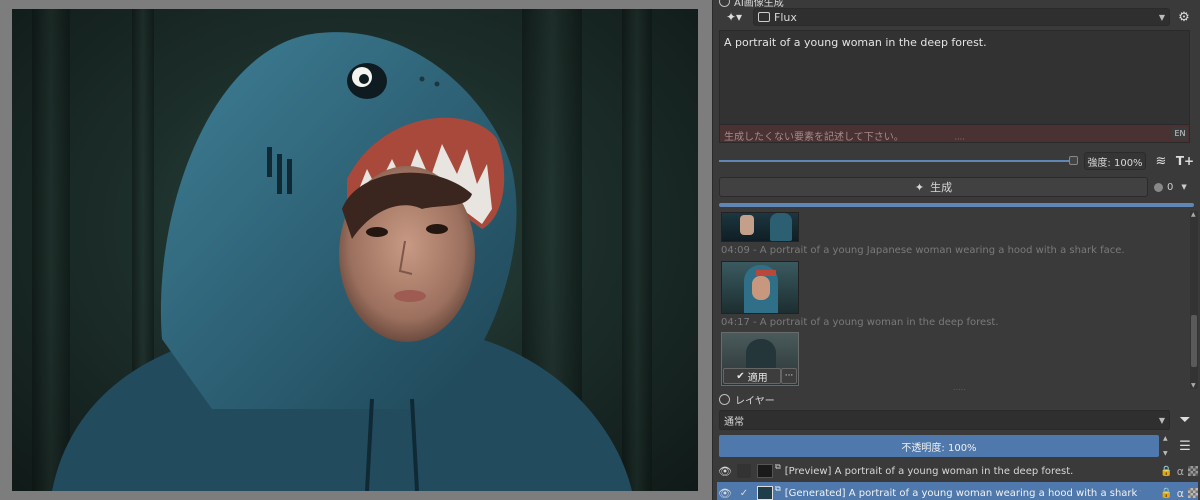  Describe the element at coordinates (1073, 160) in the screenshot. I see `strength-slider-handle` at that location.